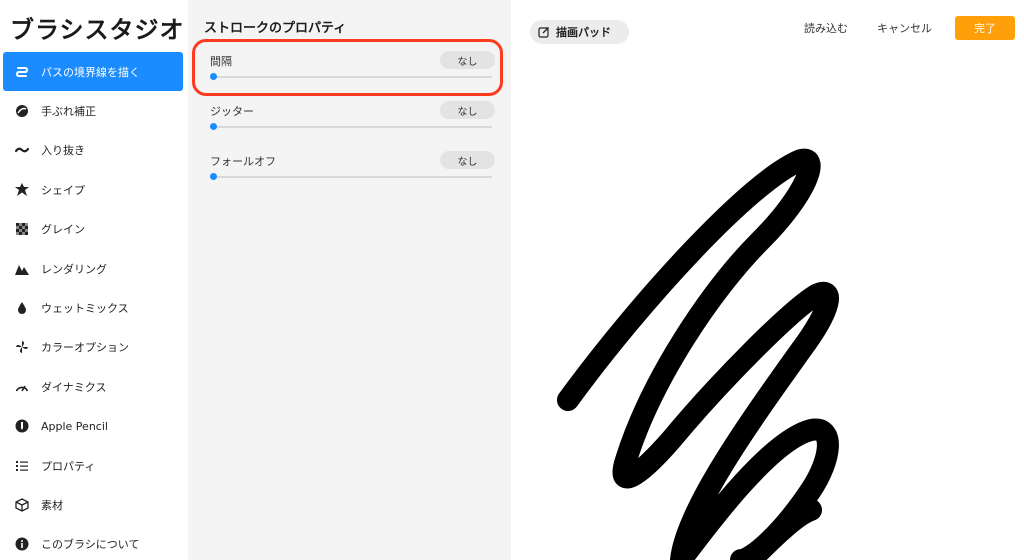 This screenshot has width=1024, height=560. What do you see at coordinates (583, 32) in the screenshot?
I see `drawing-pad-label: 描画パッド` at bounding box center [583, 32].